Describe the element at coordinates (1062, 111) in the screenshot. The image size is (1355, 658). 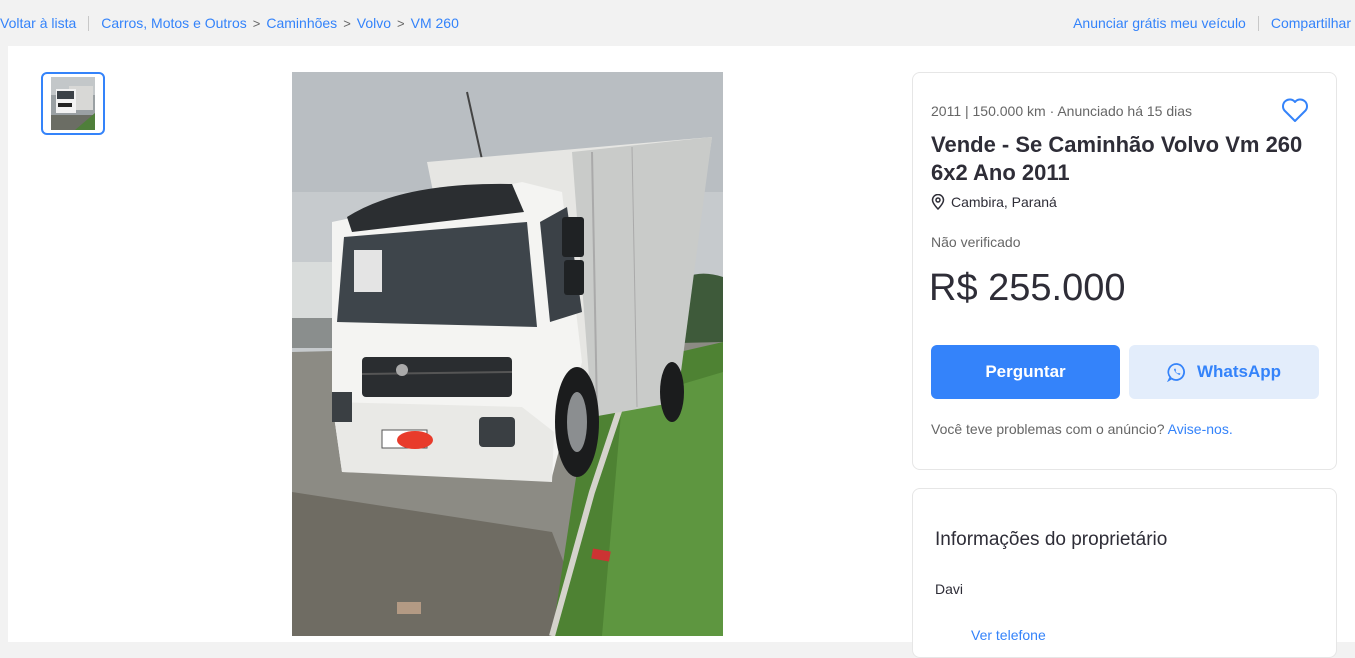
I see `listing-meta: 2011 | 150.000 km · Anunciado há 15 dias` at that location.